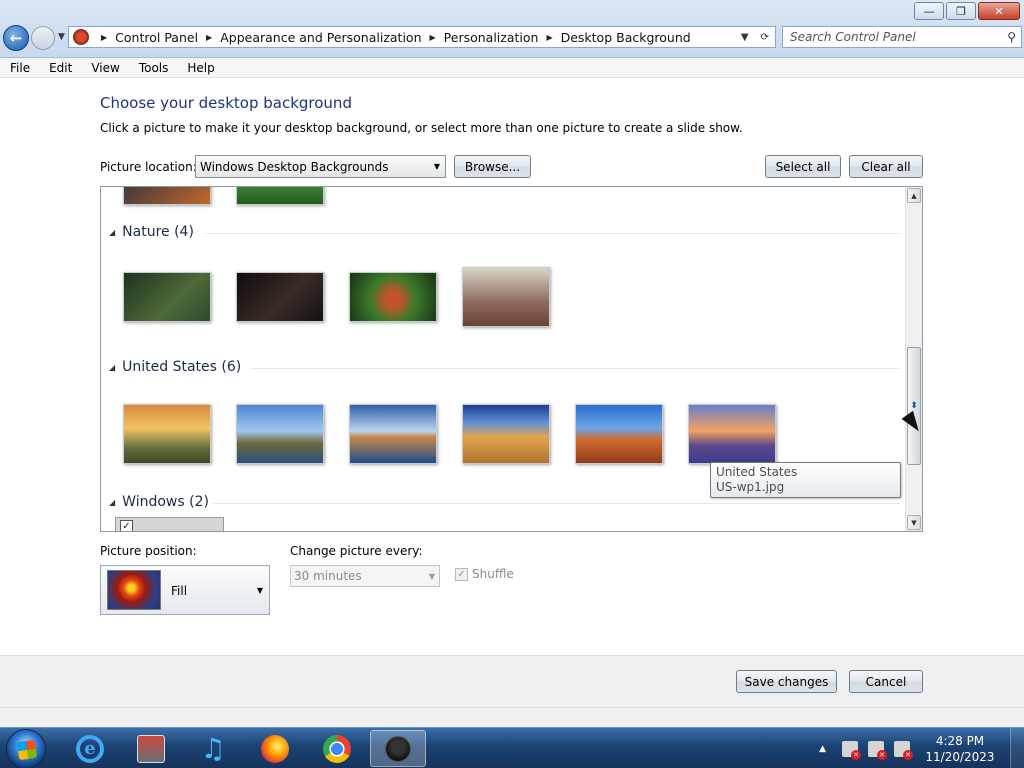 This screenshot has height=768, width=1024. What do you see at coordinates (886, 681) in the screenshot?
I see `cancel-button: Cancel` at bounding box center [886, 681].